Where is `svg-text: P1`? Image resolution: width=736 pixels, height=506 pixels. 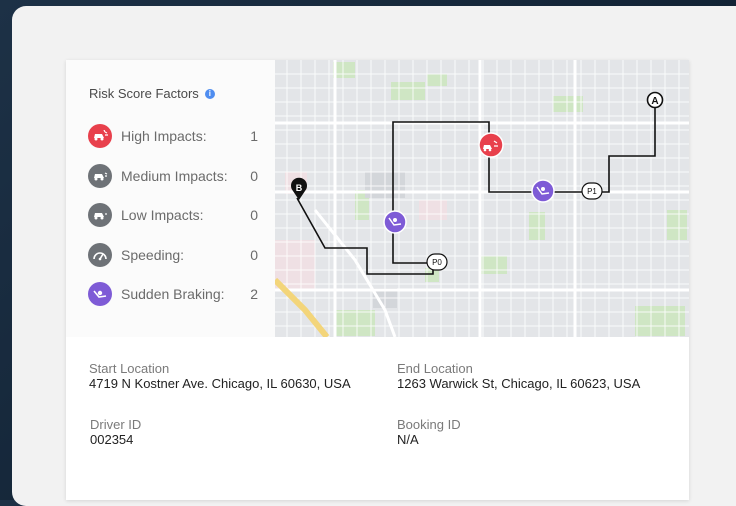 svg-text: P1 is located at coordinates (592, 191).